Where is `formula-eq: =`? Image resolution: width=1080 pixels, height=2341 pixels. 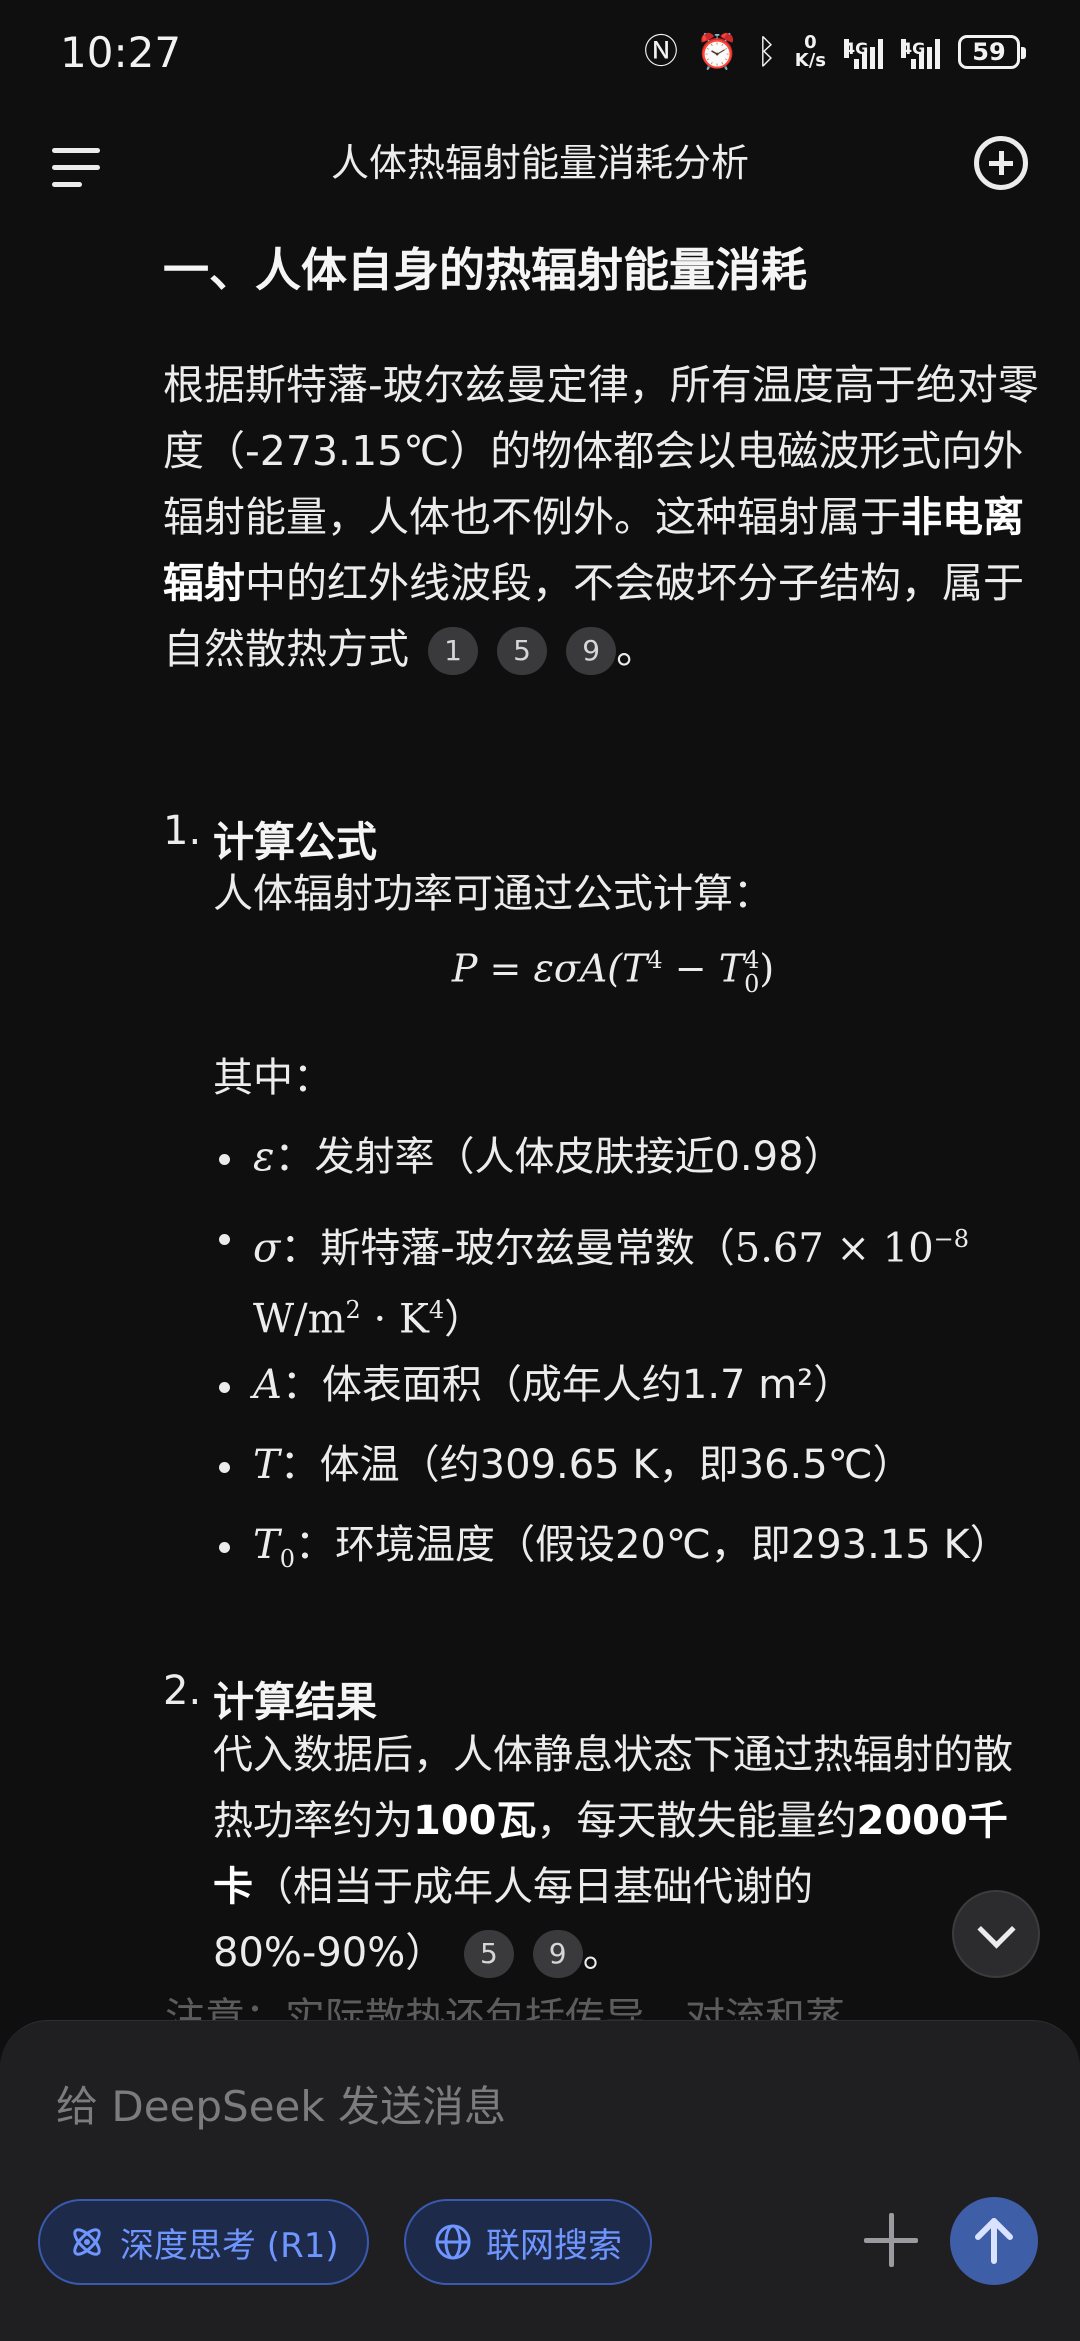
formula-eq: = is located at coordinates (505, 968).